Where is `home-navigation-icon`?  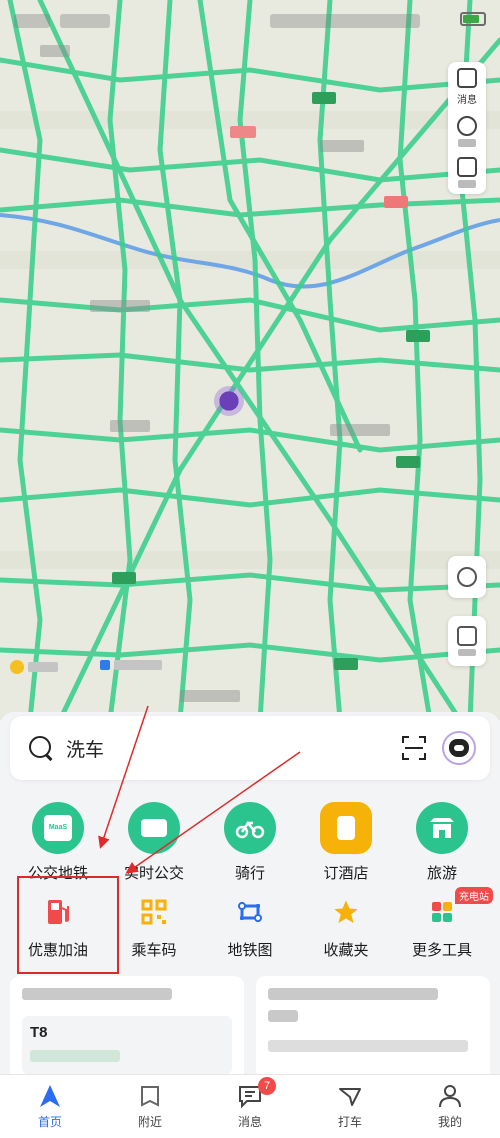
home-navigation-icon is located at coordinates (50, 1096).